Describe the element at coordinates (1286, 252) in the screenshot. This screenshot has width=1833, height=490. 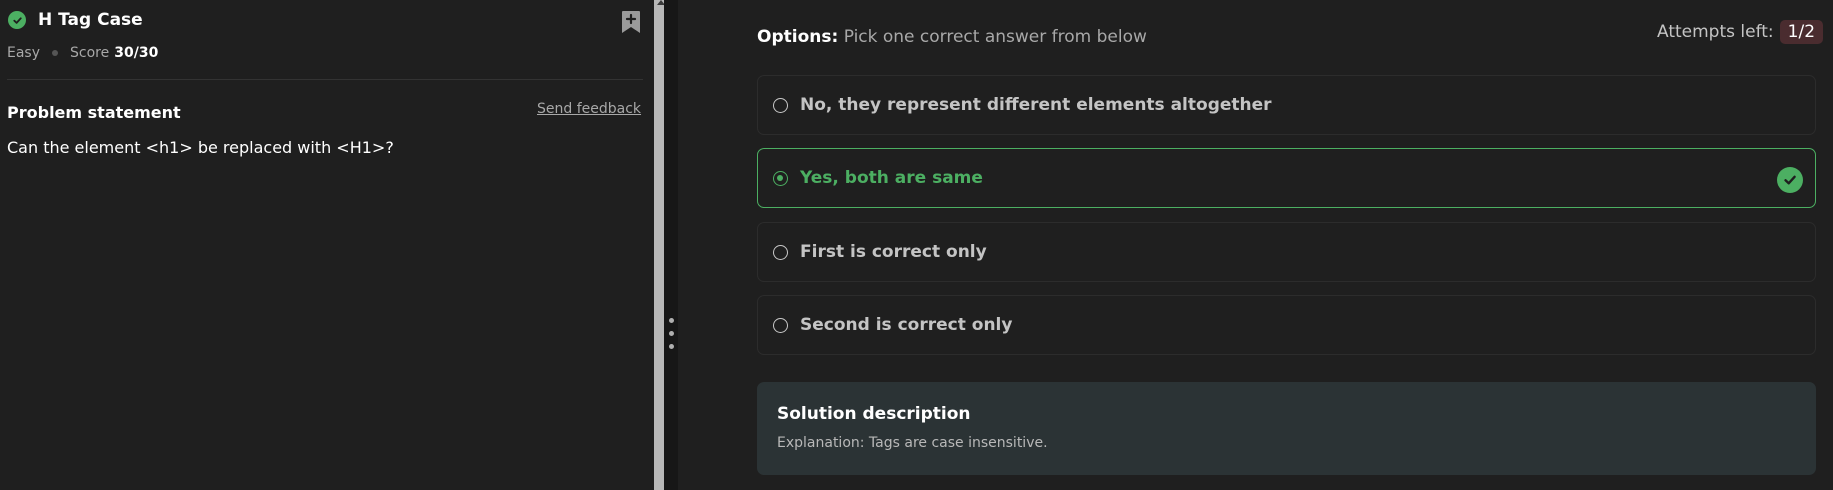
I see `option-3: First is correct only` at that location.